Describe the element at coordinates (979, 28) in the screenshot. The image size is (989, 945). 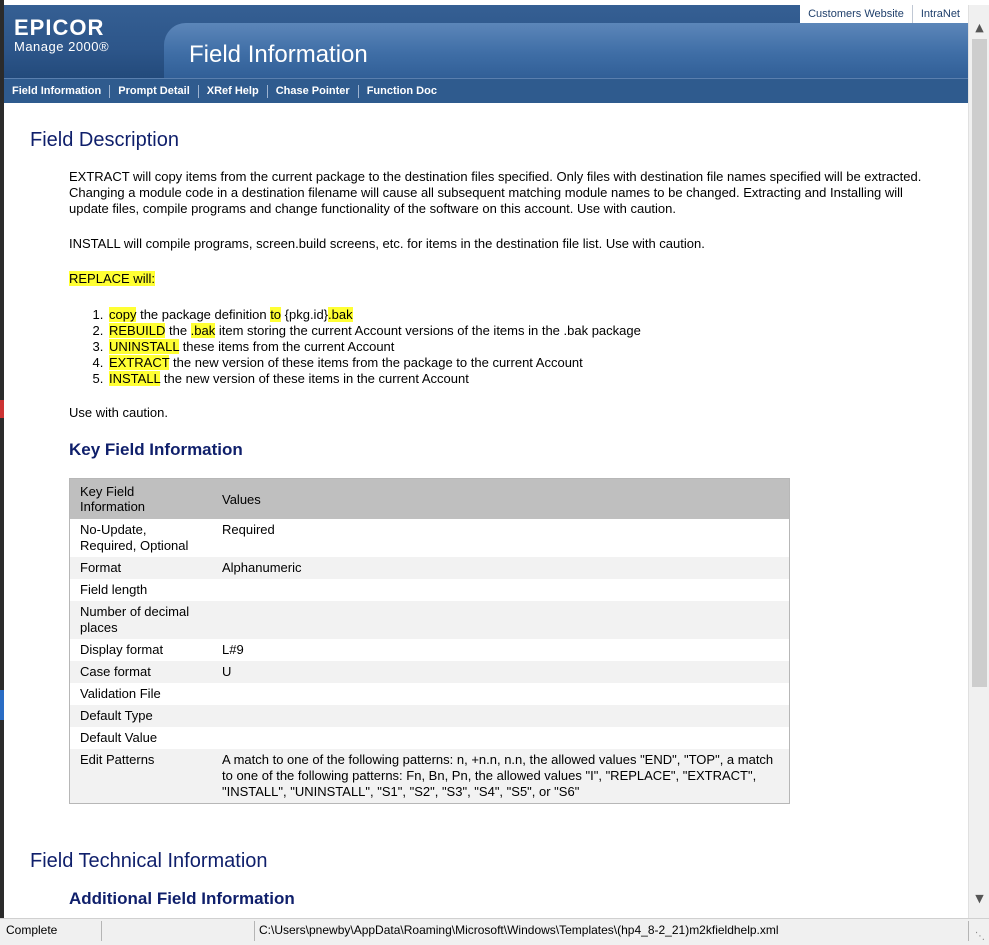
I see `chevron-up-icon: ▲` at that location.